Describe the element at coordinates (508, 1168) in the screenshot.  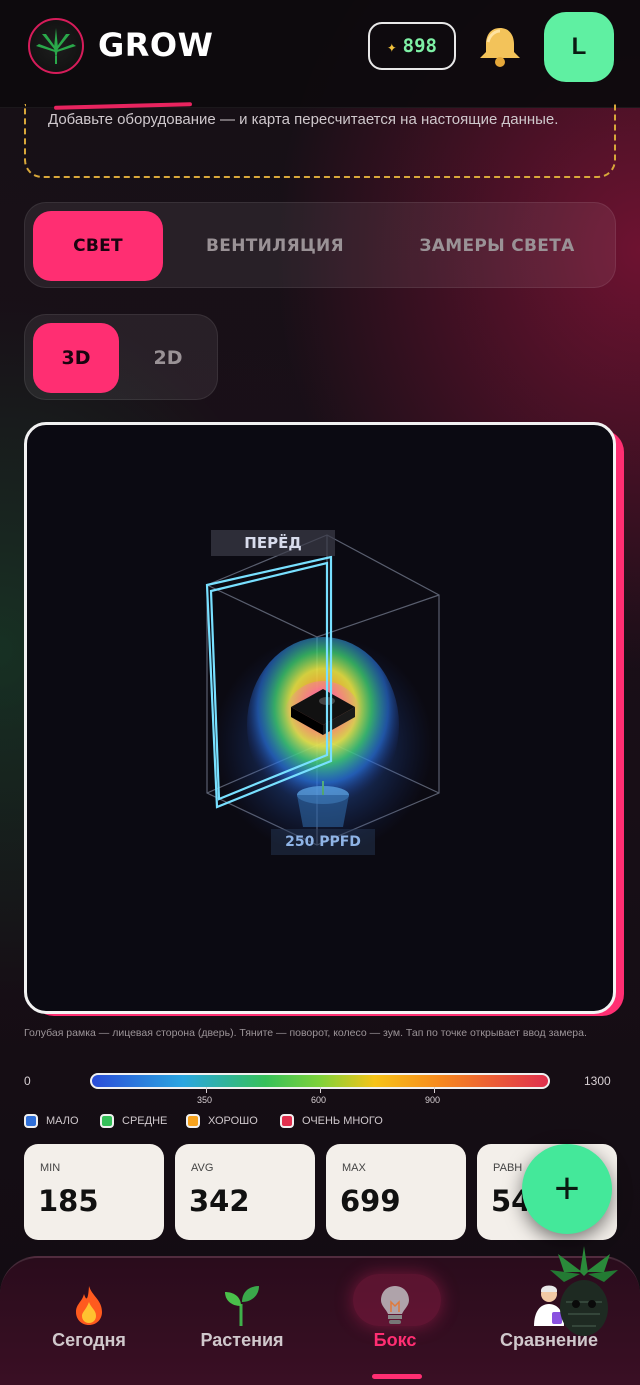
I see `stat-label: РАВН` at that location.